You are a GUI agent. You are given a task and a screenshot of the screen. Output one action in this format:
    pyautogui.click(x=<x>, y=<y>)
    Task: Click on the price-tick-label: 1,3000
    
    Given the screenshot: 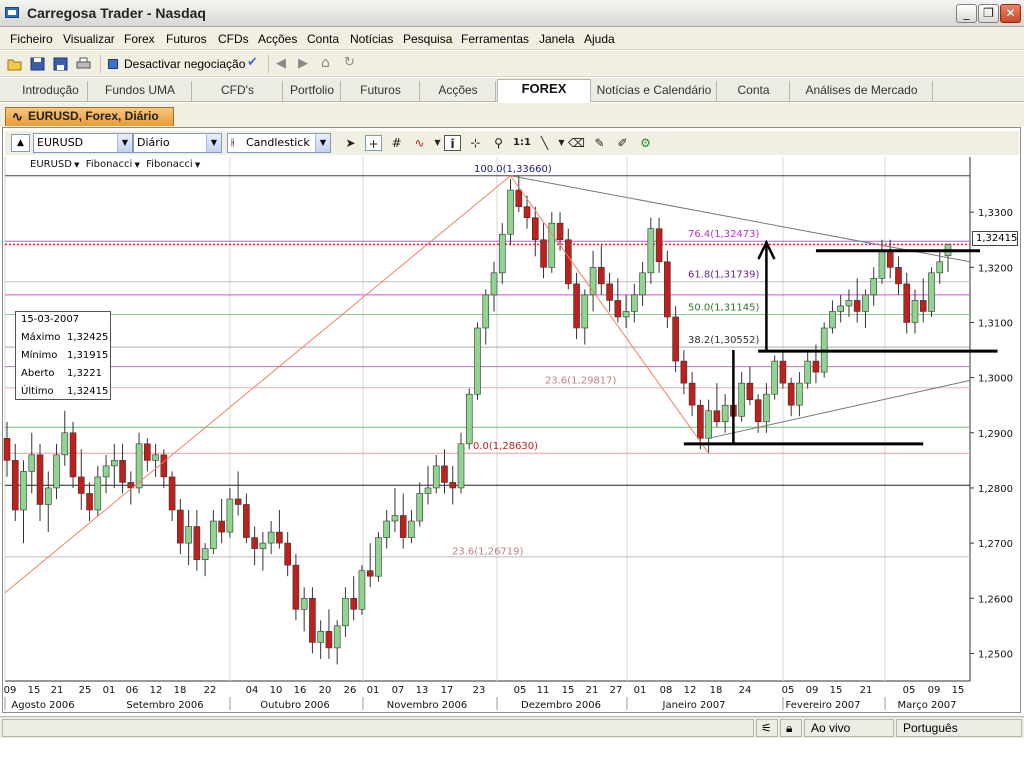 What is the action you would take?
    pyautogui.click(x=995, y=379)
    